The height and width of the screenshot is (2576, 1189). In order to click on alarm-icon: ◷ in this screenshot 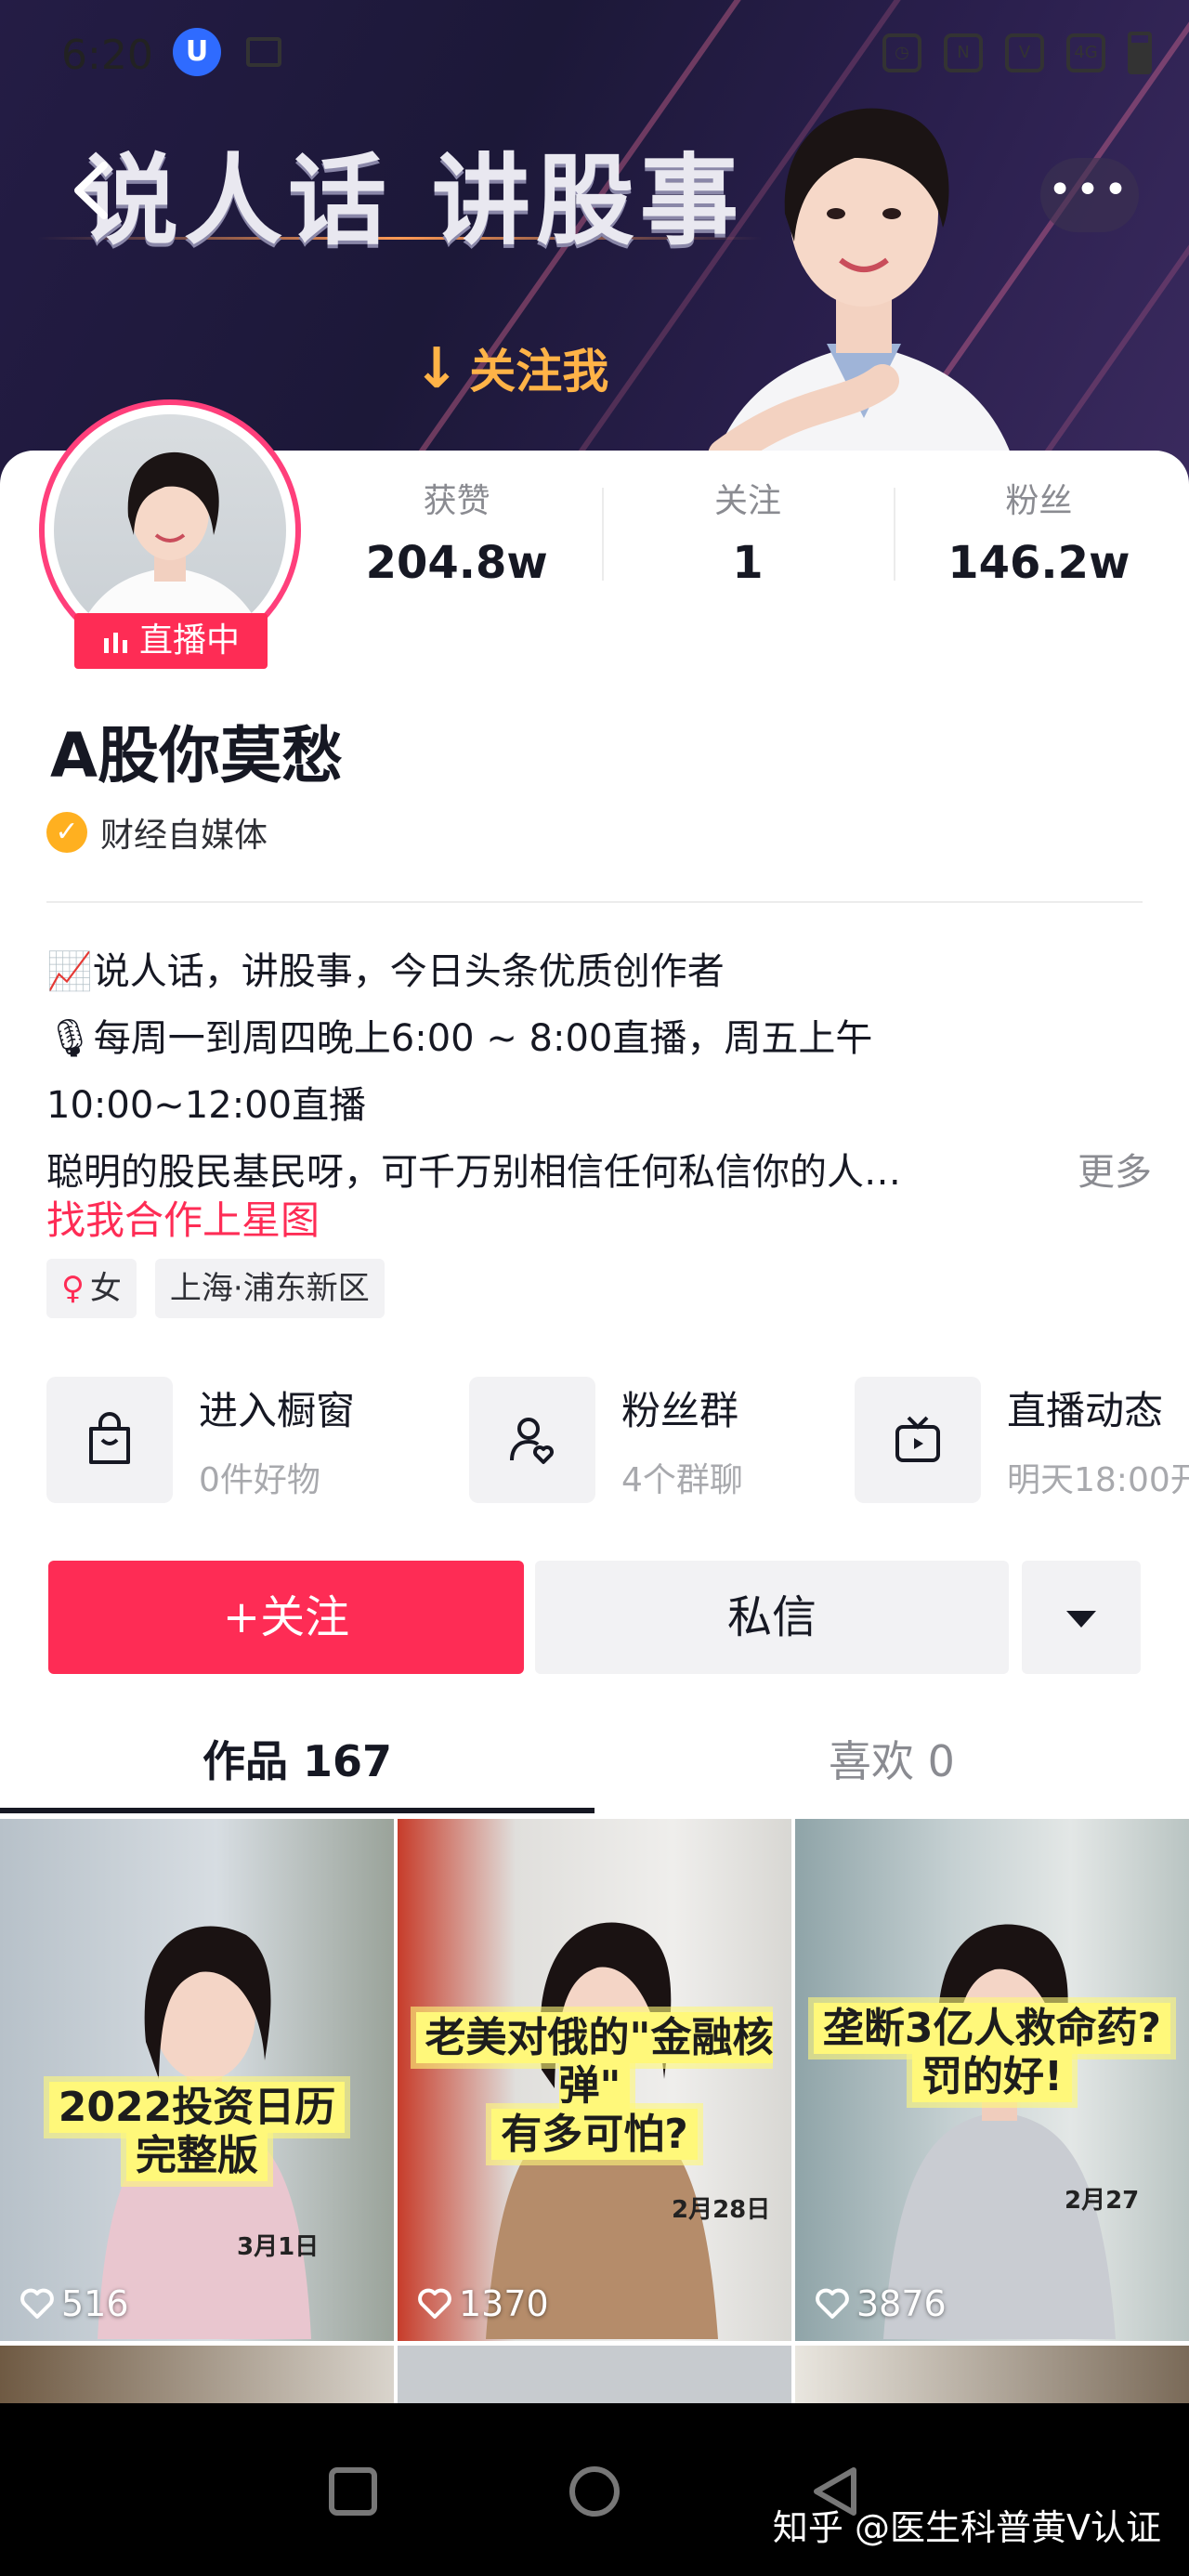, I will do `click(901, 52)`.